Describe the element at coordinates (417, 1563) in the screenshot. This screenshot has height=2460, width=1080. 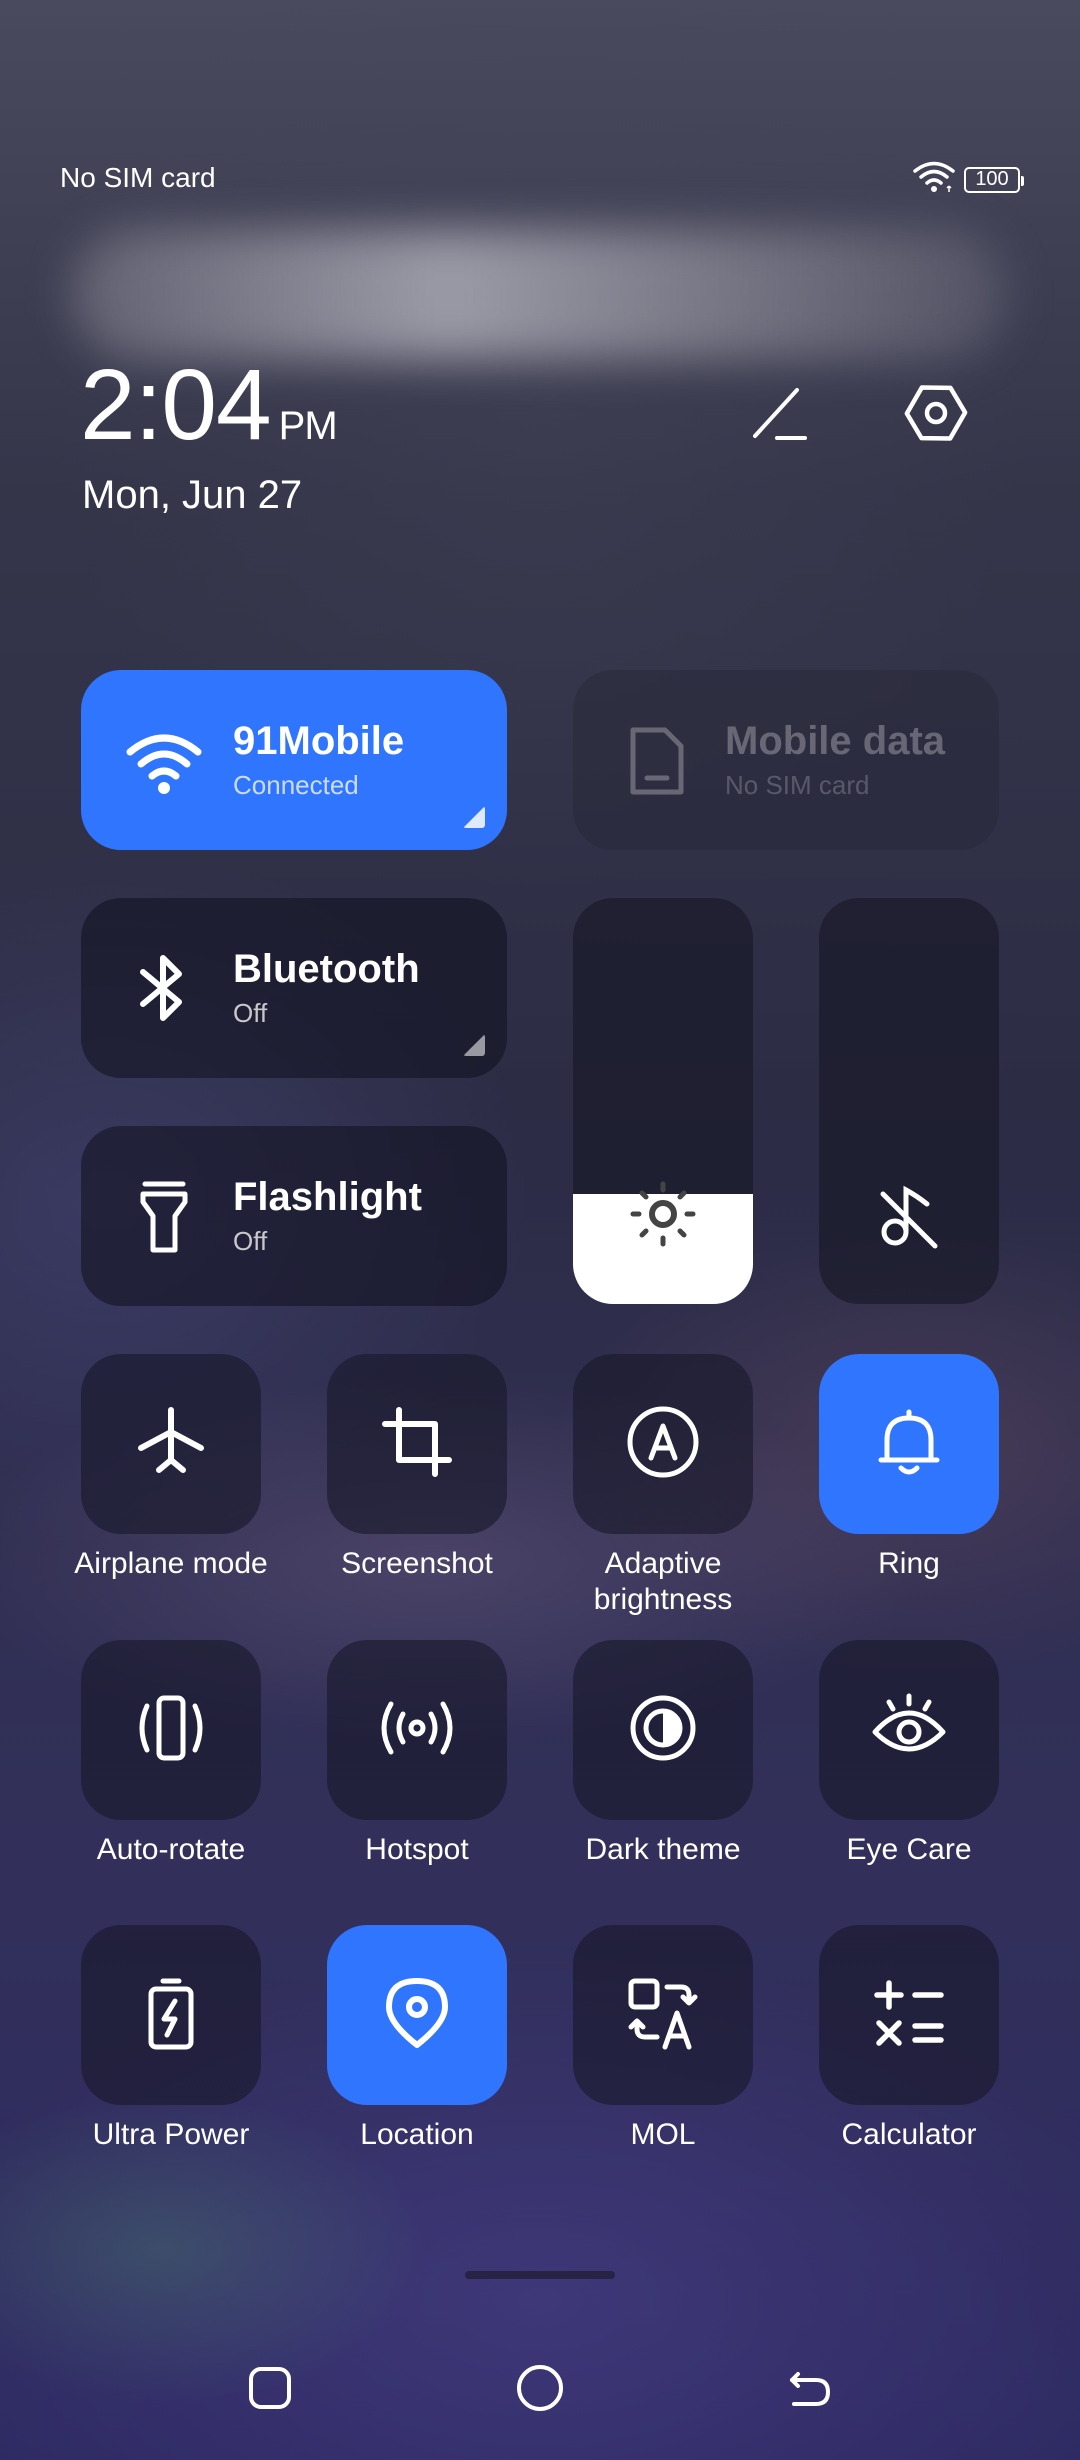
I see `toggle-label: Screenshot` at that location.